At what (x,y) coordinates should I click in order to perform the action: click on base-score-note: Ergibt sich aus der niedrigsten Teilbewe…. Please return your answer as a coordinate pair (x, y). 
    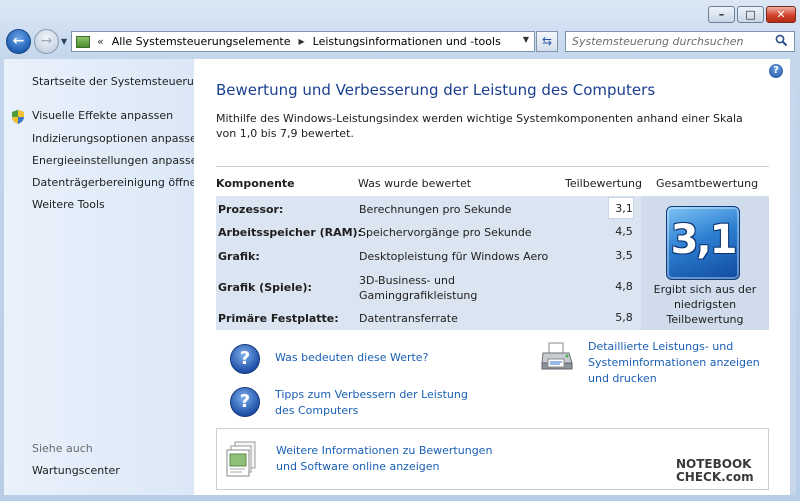
    Looking at the image, I should click on (705, 304).